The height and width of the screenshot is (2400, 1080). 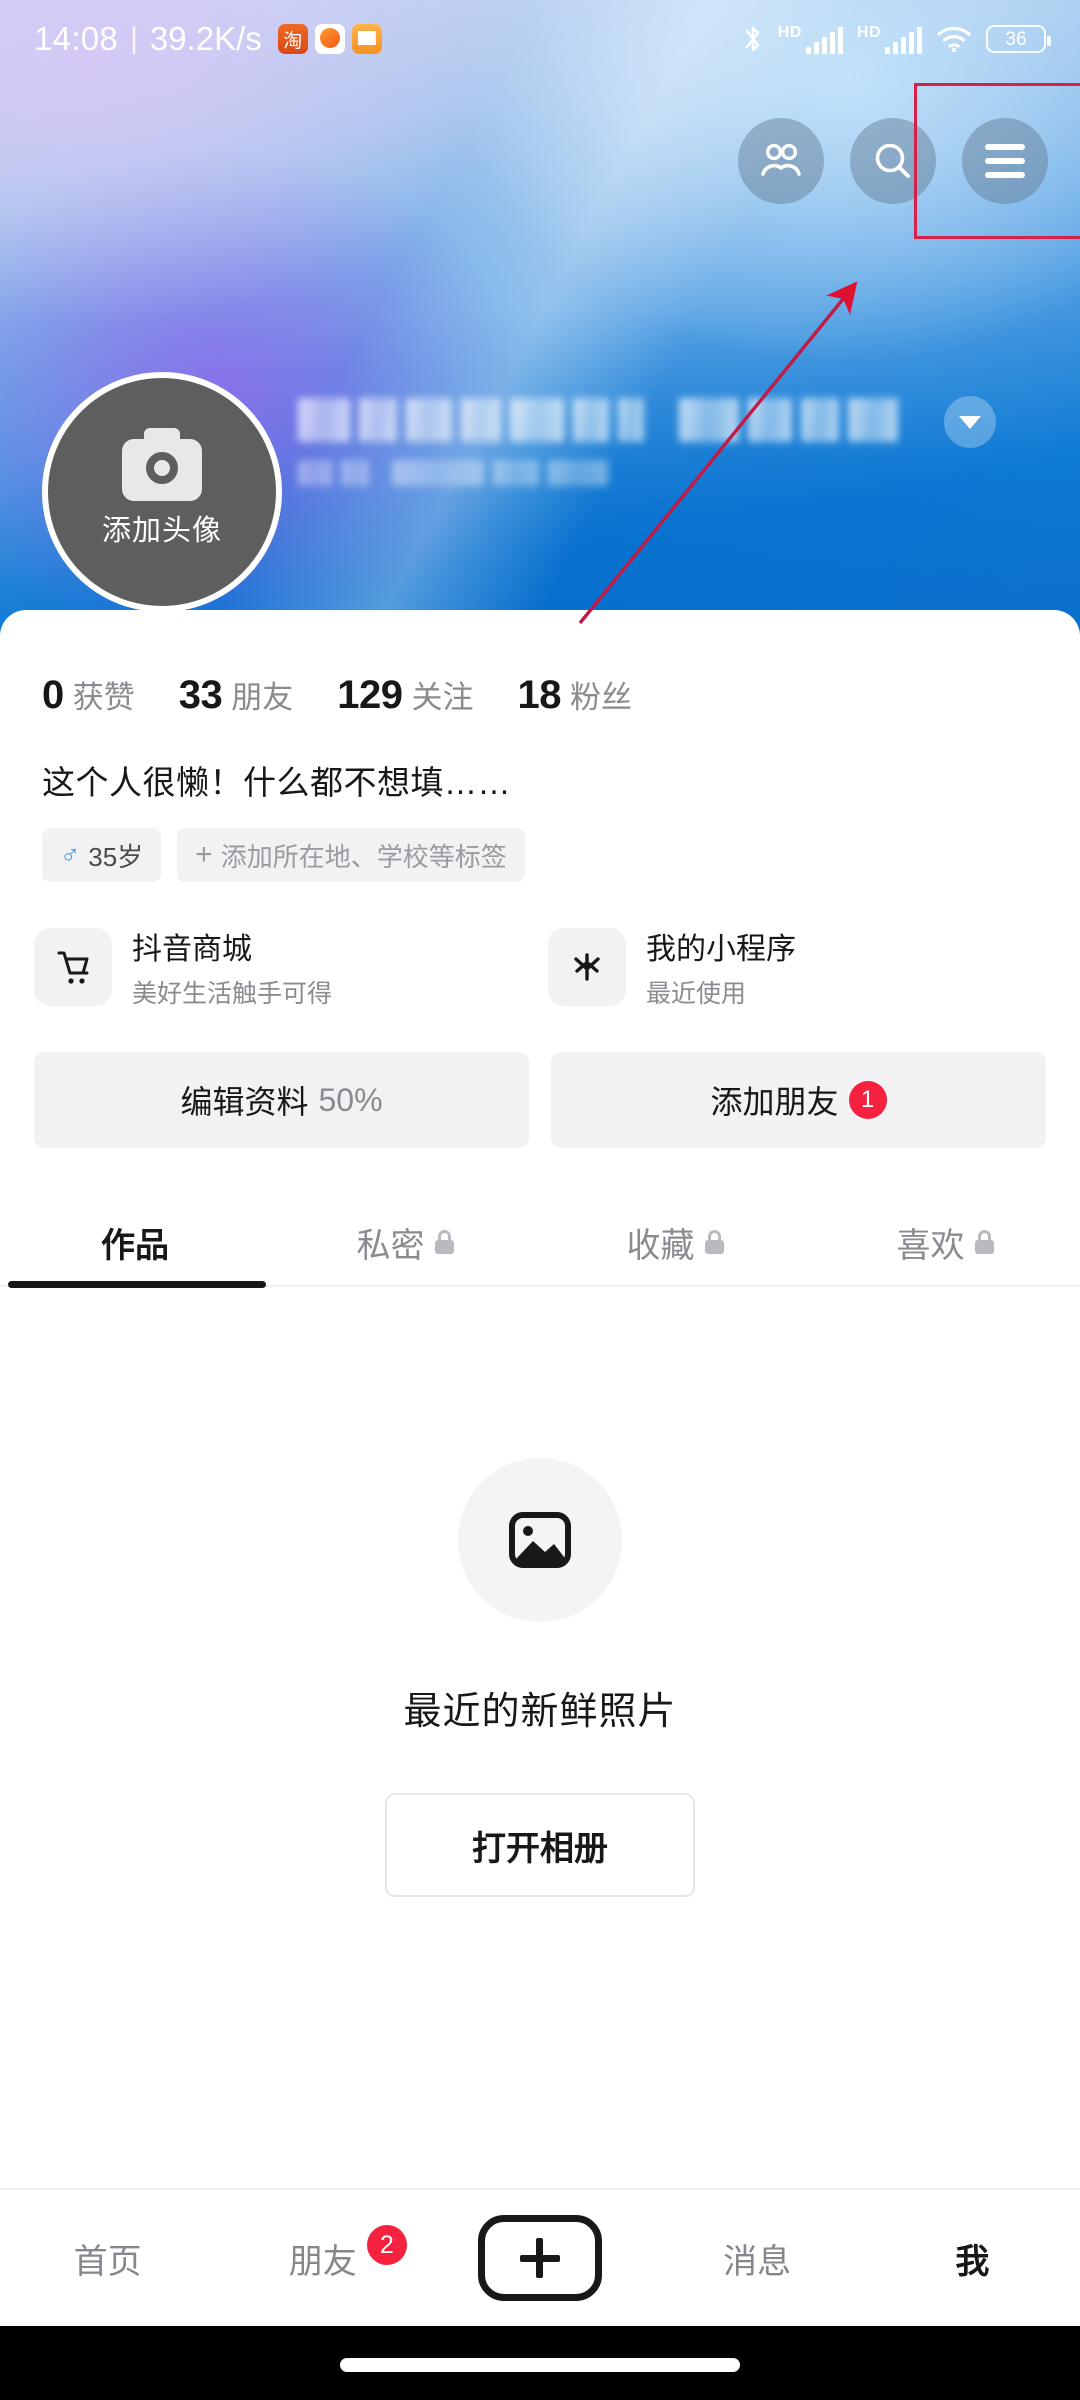 What do you see at coordinates (540, 946) in the screenshot?
I see `service-entries: 抖音商城 美好生活触手可得 我的小程序 最近使用` at bounding box center [540, 946].